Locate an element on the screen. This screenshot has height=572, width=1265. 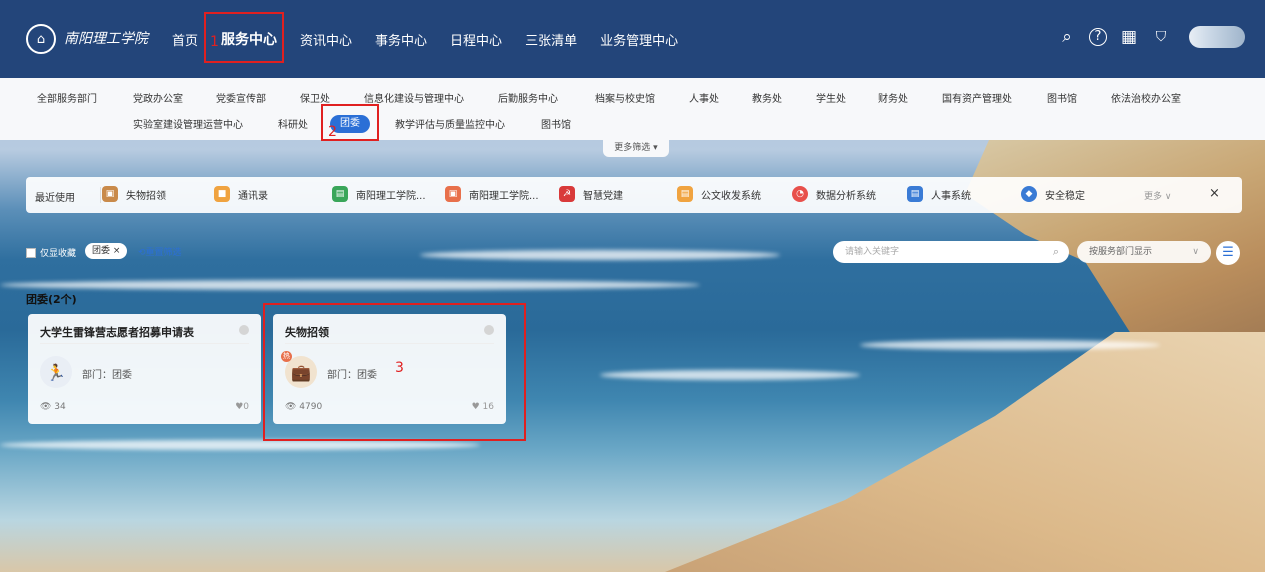
annotation-number-1: 1 is located at coordinates (214, 42).